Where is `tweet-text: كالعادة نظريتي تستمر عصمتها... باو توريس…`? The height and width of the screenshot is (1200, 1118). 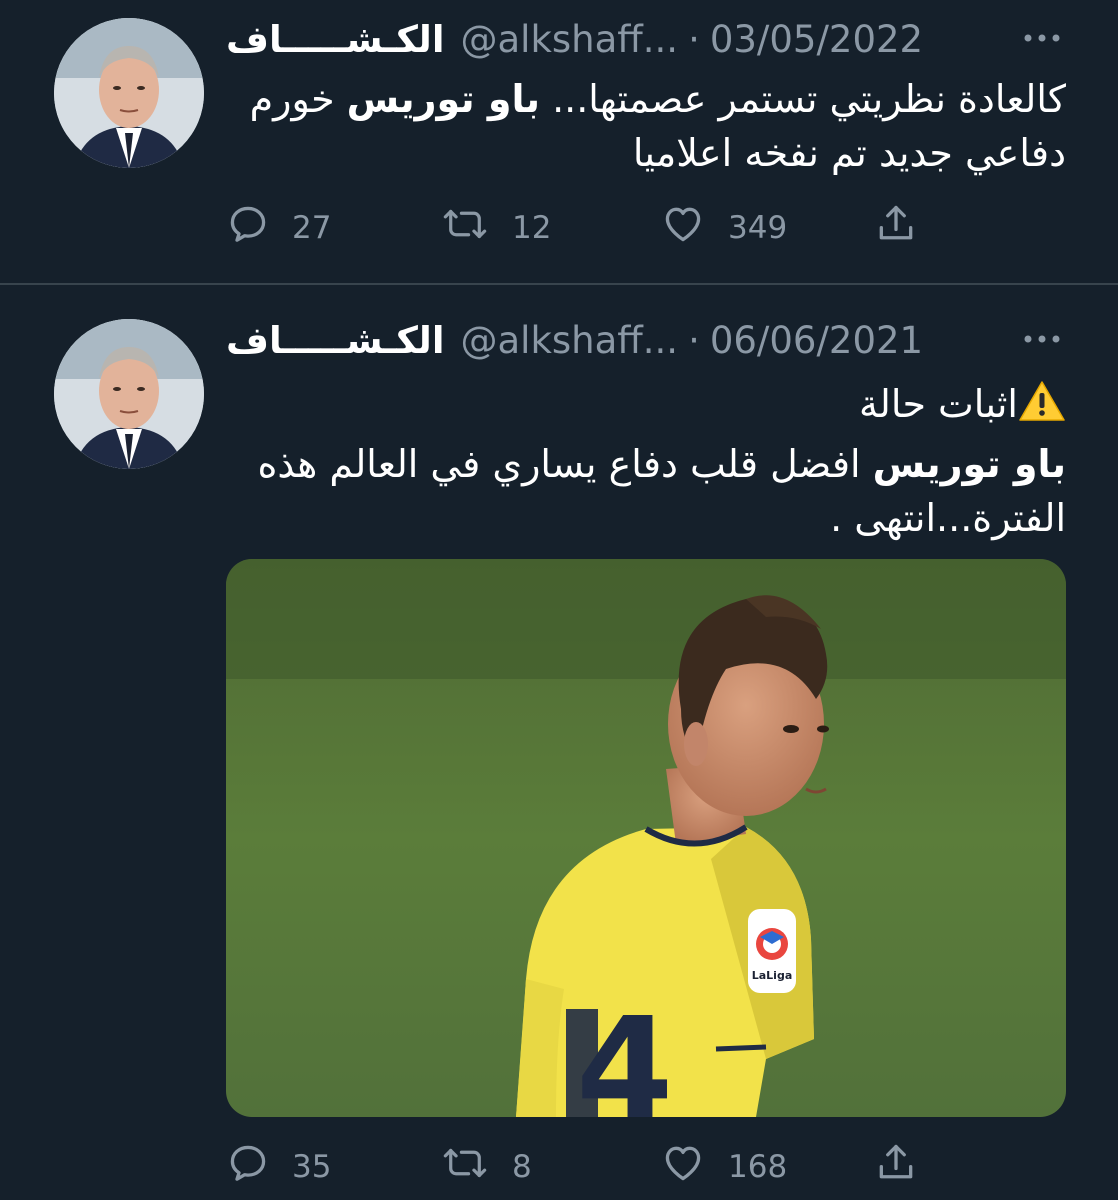 tweet-text: كالعادة نظريتي تستمر عصمتها... باو توريس… is located at coordinates (646, 126).